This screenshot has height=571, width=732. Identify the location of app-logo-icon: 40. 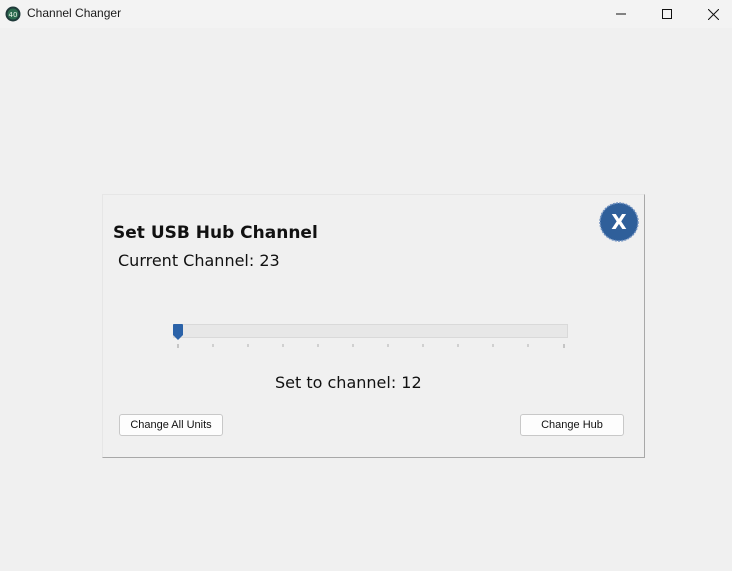
(13, 14).